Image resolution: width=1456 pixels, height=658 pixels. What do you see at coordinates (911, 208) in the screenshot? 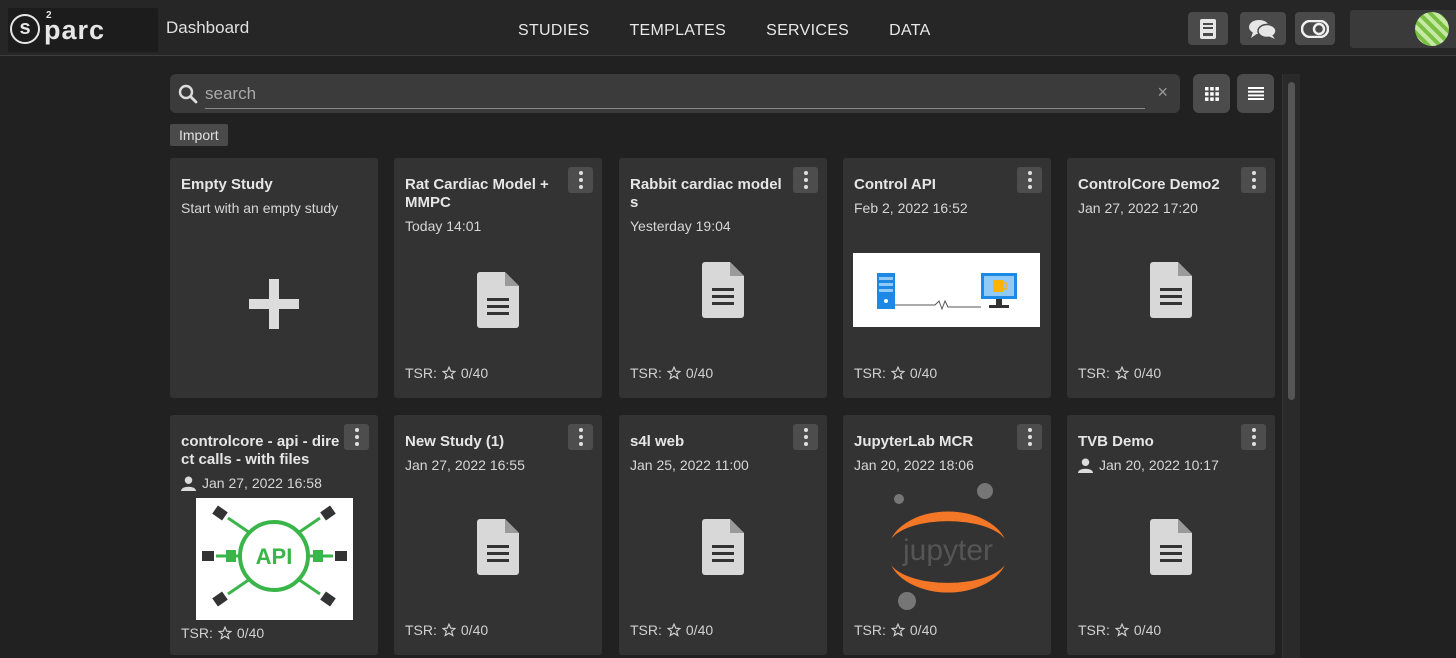
I see `card-date: Feb 2, 2022 16:52` at bounding box center [911, 208].